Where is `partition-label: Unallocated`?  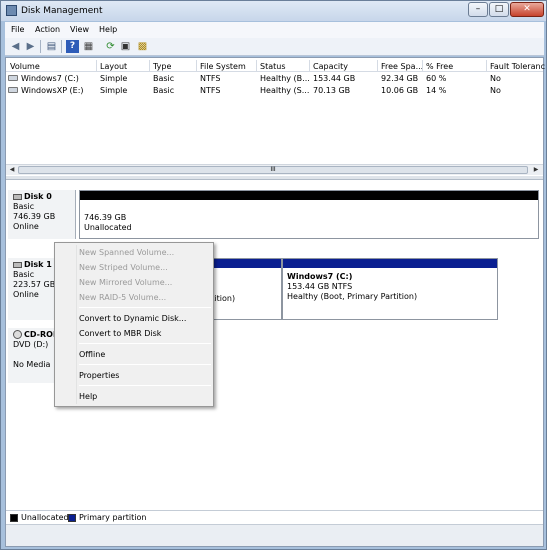 partition-label: Unallocated is located at coordinates (108, 227).